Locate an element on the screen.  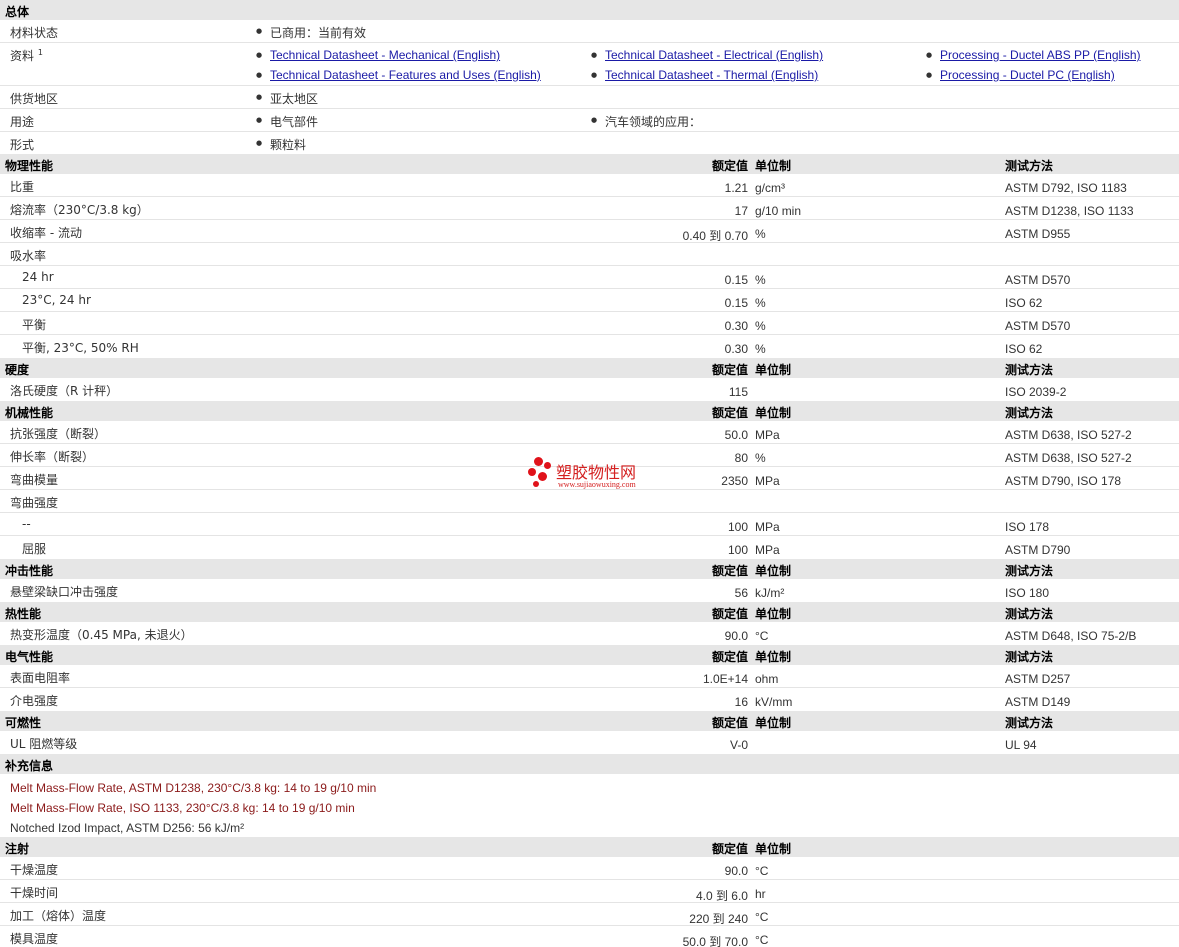
row-label: 表面电阻率 is located at coordinates (40, 678).